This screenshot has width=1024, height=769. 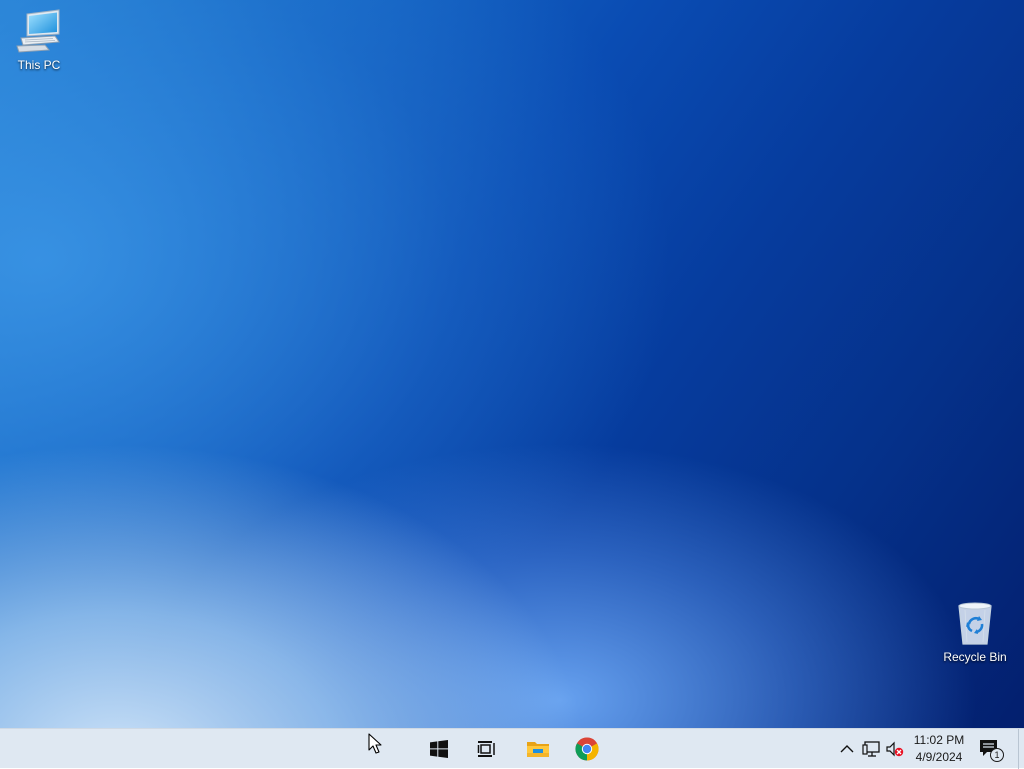 I want to click on task-view-button, so click(x=487, y=749).